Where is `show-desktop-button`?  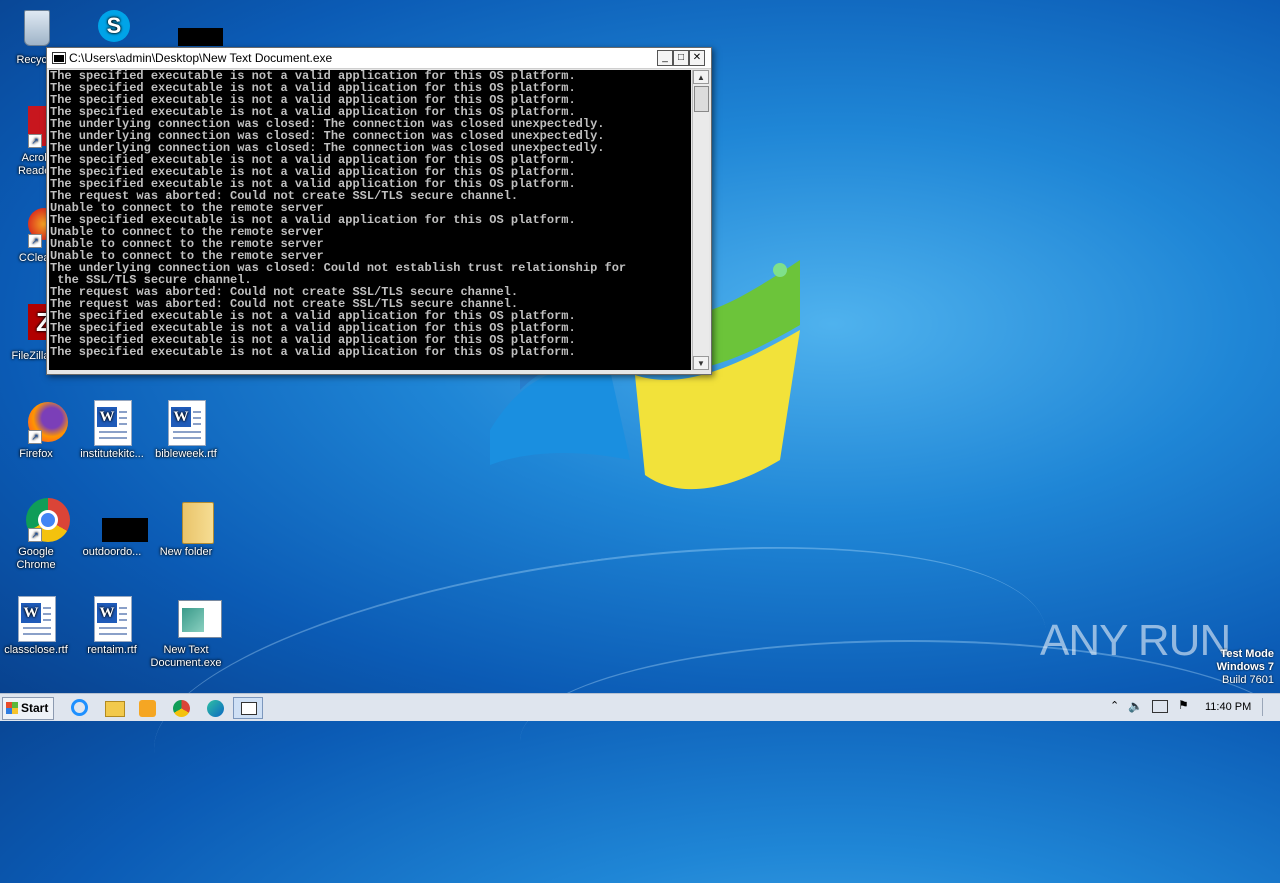 show-desktop-button is located at coordinates (1269, 707).